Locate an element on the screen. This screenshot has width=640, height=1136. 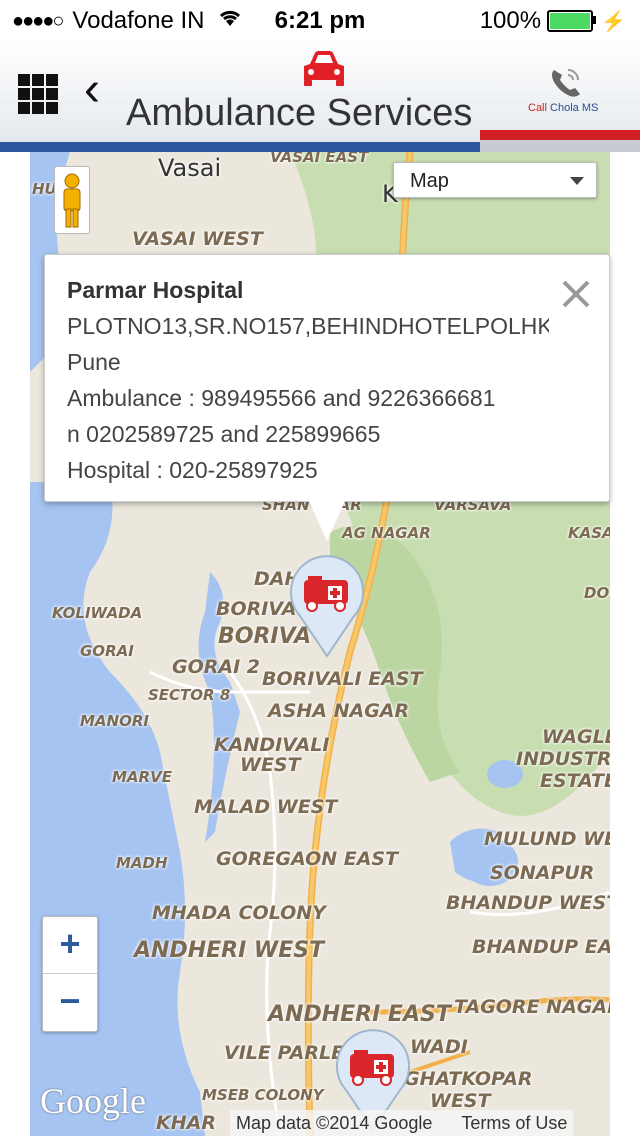
map-label: AG NAGAR is located at coordinates (386, 533).